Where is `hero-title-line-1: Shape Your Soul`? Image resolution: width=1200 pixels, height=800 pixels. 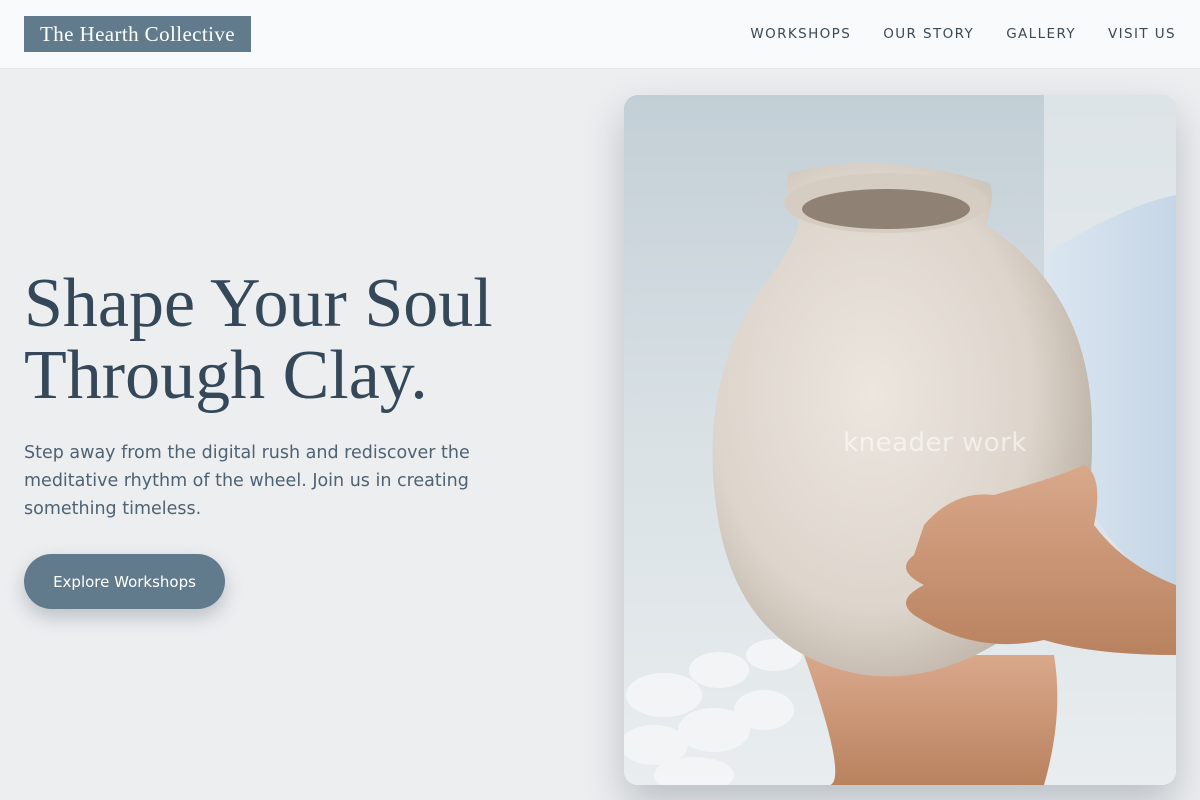
hero-title-line-1: Shape Your Soul is located at coordinates (258, 303).